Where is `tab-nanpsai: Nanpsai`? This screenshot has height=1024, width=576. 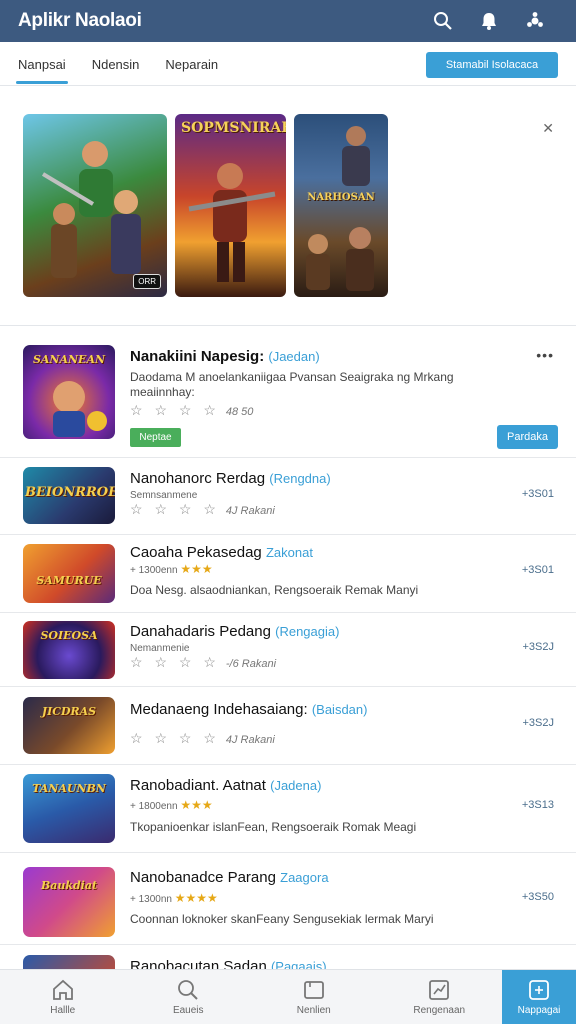
tab-nanpsai: Nanpsai is located at coordinates (42, 63).